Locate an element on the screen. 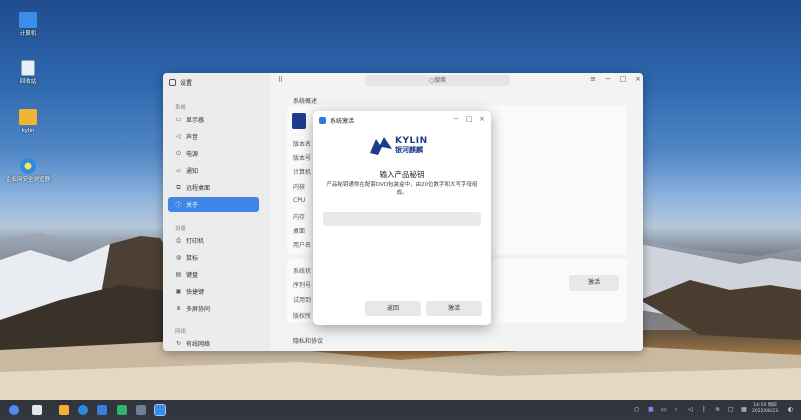 This screenshot has height=420, width=801. browser-icon is located at coordinates (83, 410).